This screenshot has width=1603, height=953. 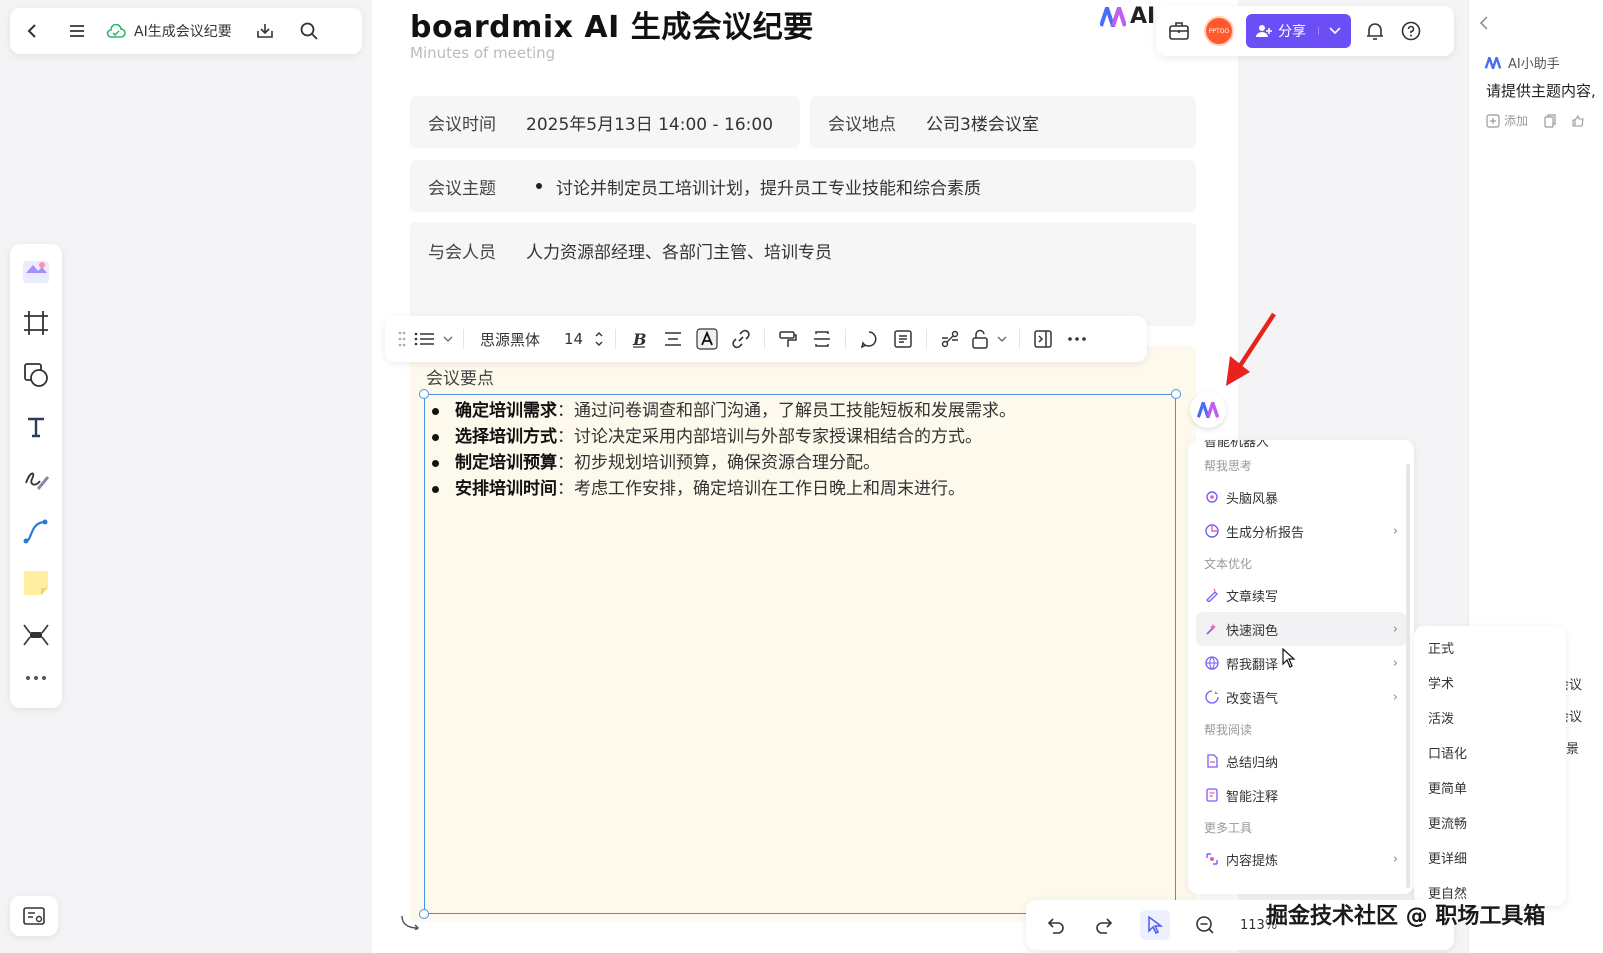 What do you see at coordinates (822, 339) in the screenshot?
I see `strikethrough-icon` at bounding box center [822, 339].